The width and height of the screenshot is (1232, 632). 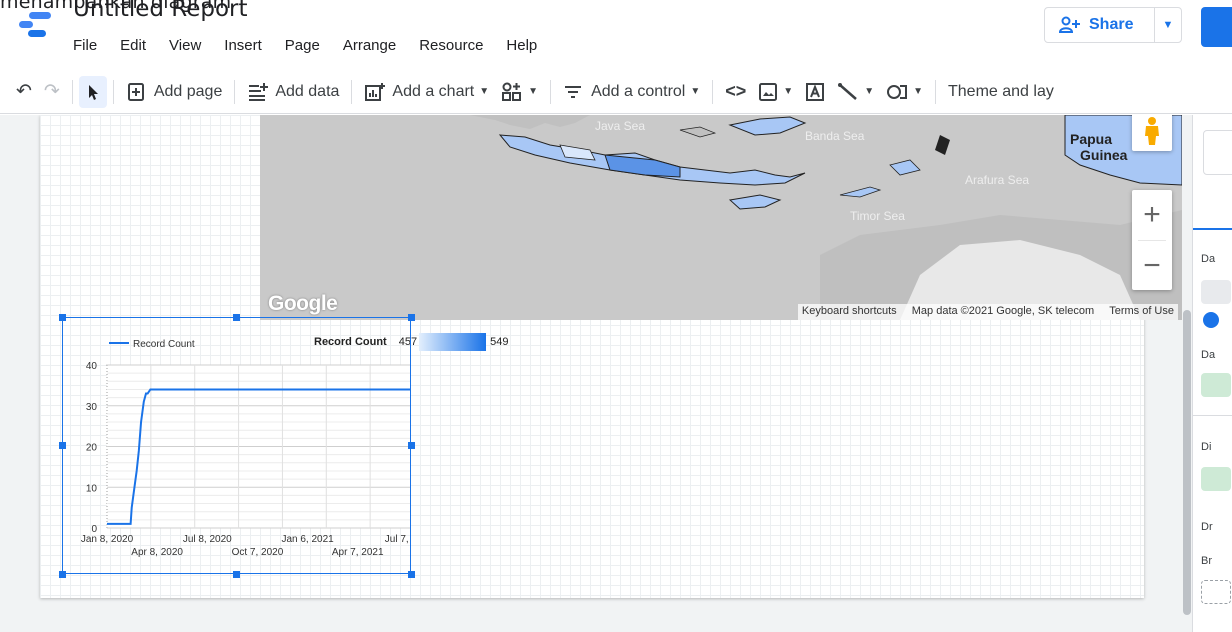 I want to click on embed-url-button: <>, so click(x=735, y=92).